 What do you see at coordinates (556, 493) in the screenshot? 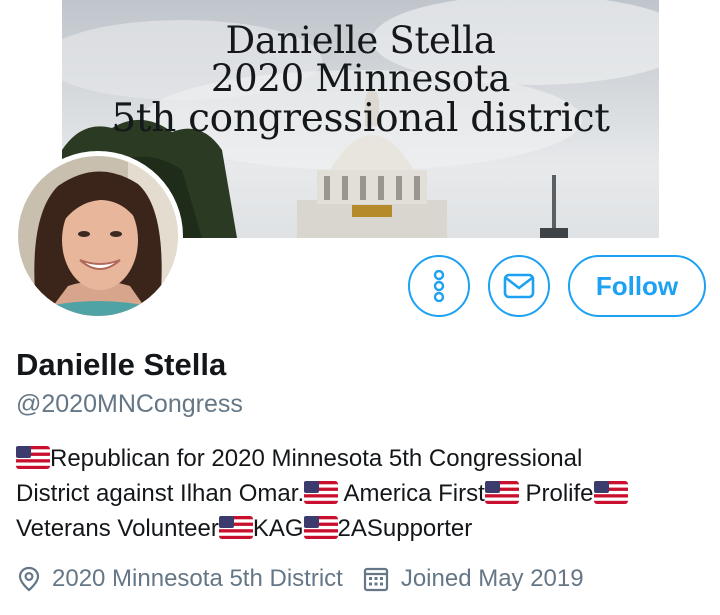
I see `bio-text-2c: Prolife` at bounding box center [556, 493].